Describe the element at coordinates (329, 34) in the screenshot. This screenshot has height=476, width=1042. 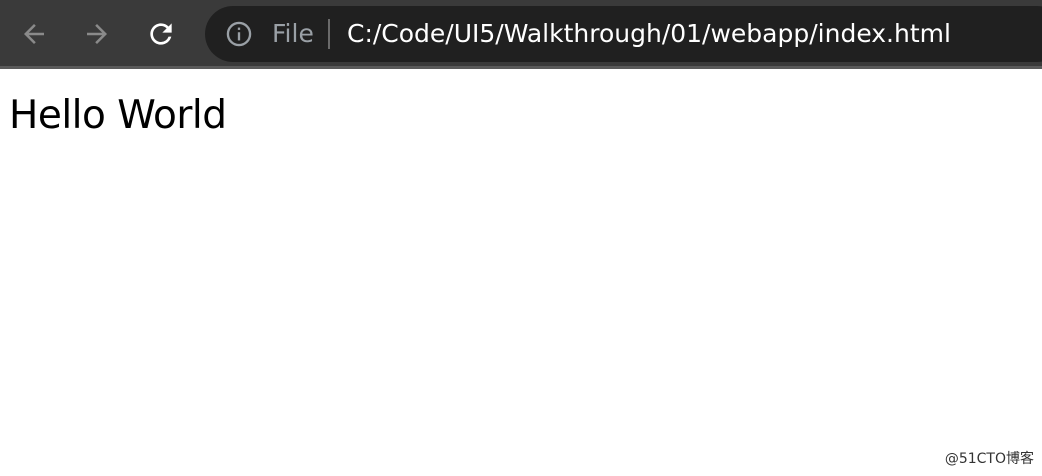
I see `address-divider` at that location.